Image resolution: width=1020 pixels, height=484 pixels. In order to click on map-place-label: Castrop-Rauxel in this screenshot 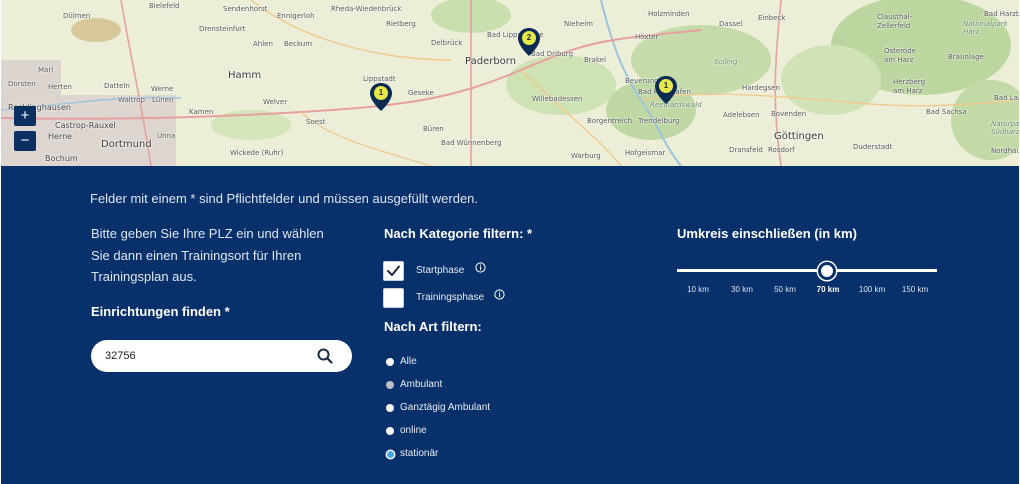, I will do `click(85, 125)`.